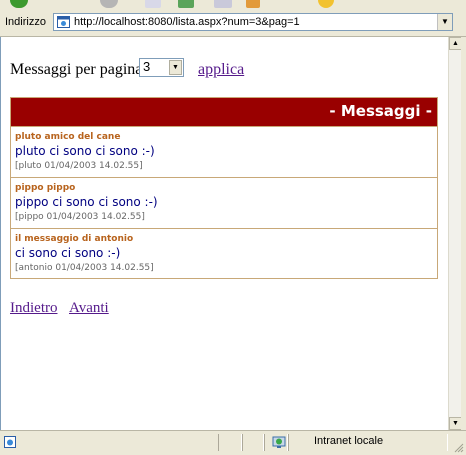 The image size is (466, 455). What do you see at coordinates (84, 268) in the screenshot?
I see `message-meta: [antonio 01/04/2003 14.02.55]` at bounding box center [84, 268].